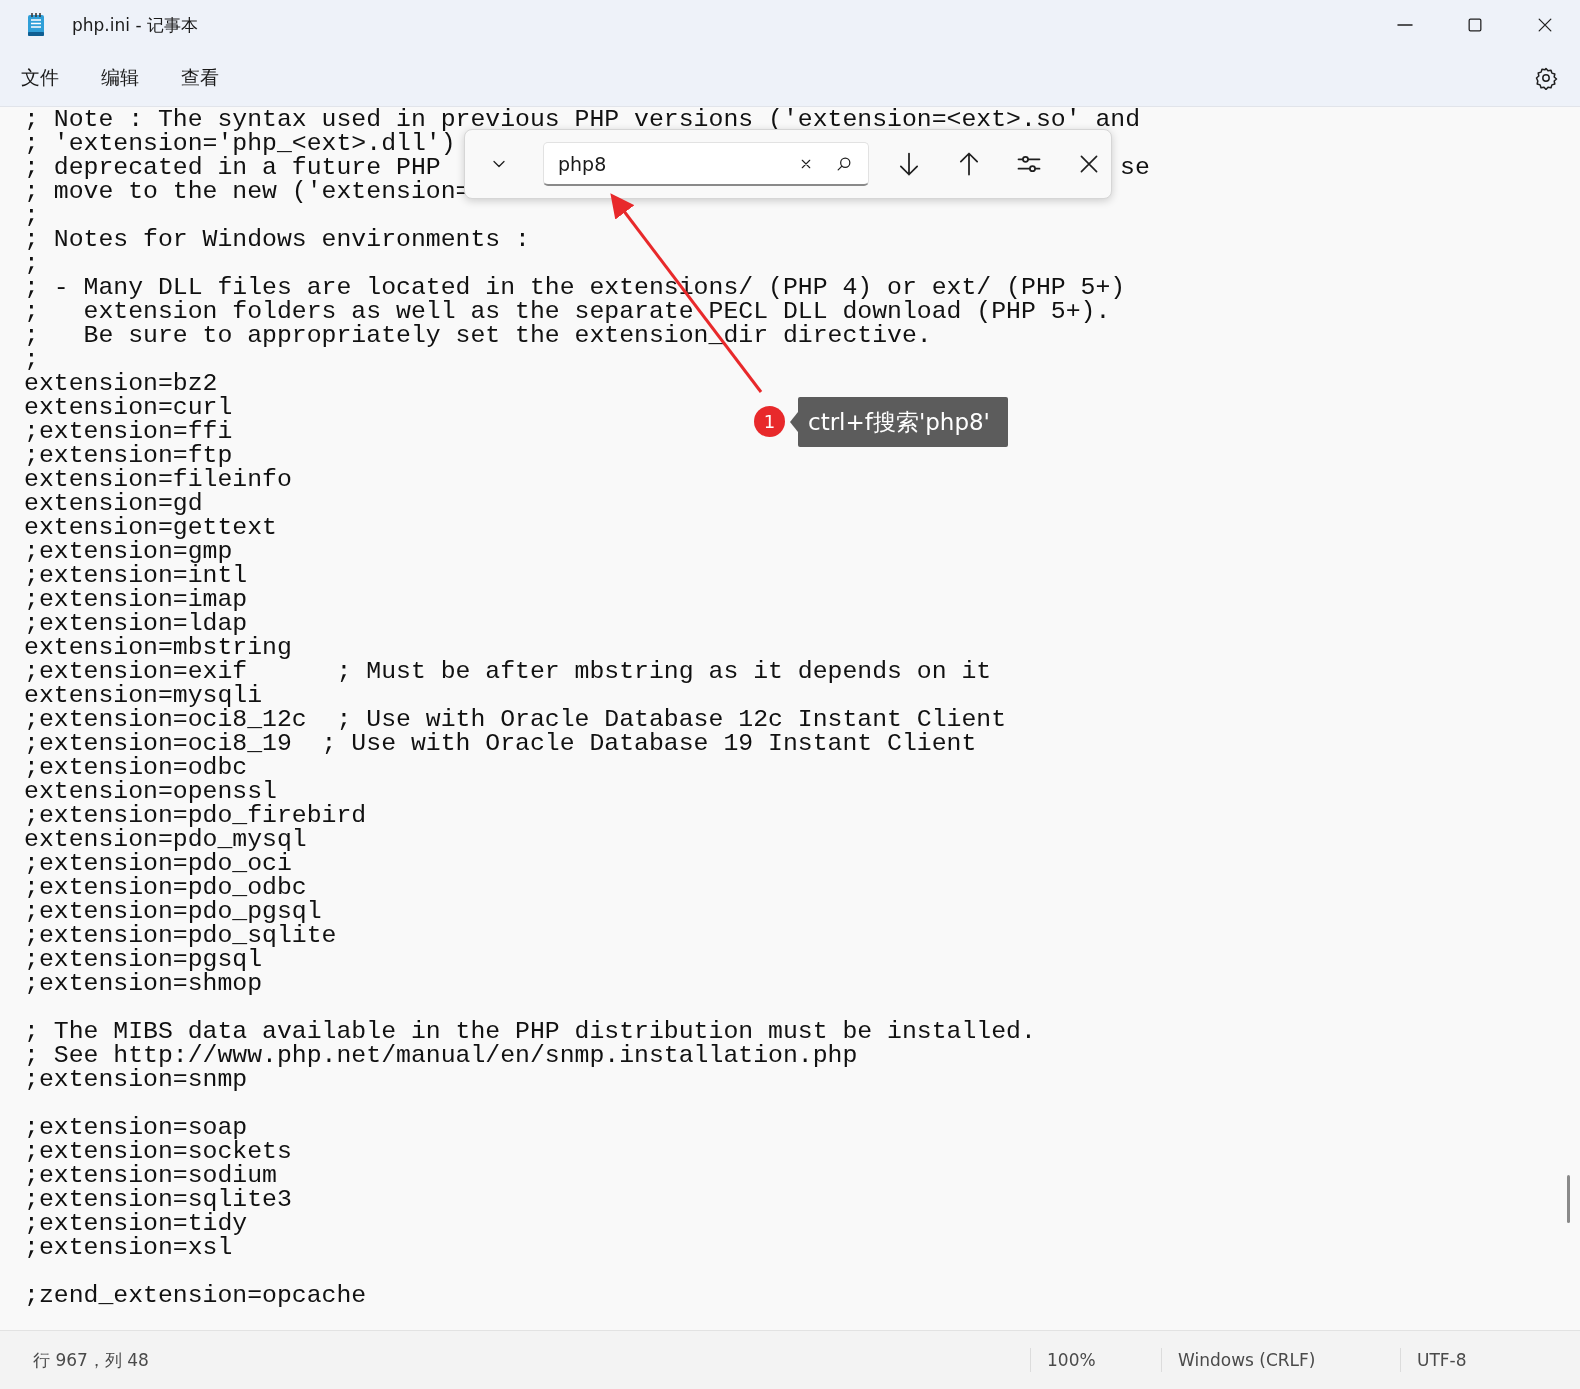 This screenshot has height=1389, width=1580. Describe the element at coordinates (1546, 78) in the screenshot. I see `settings-icon` at that location.